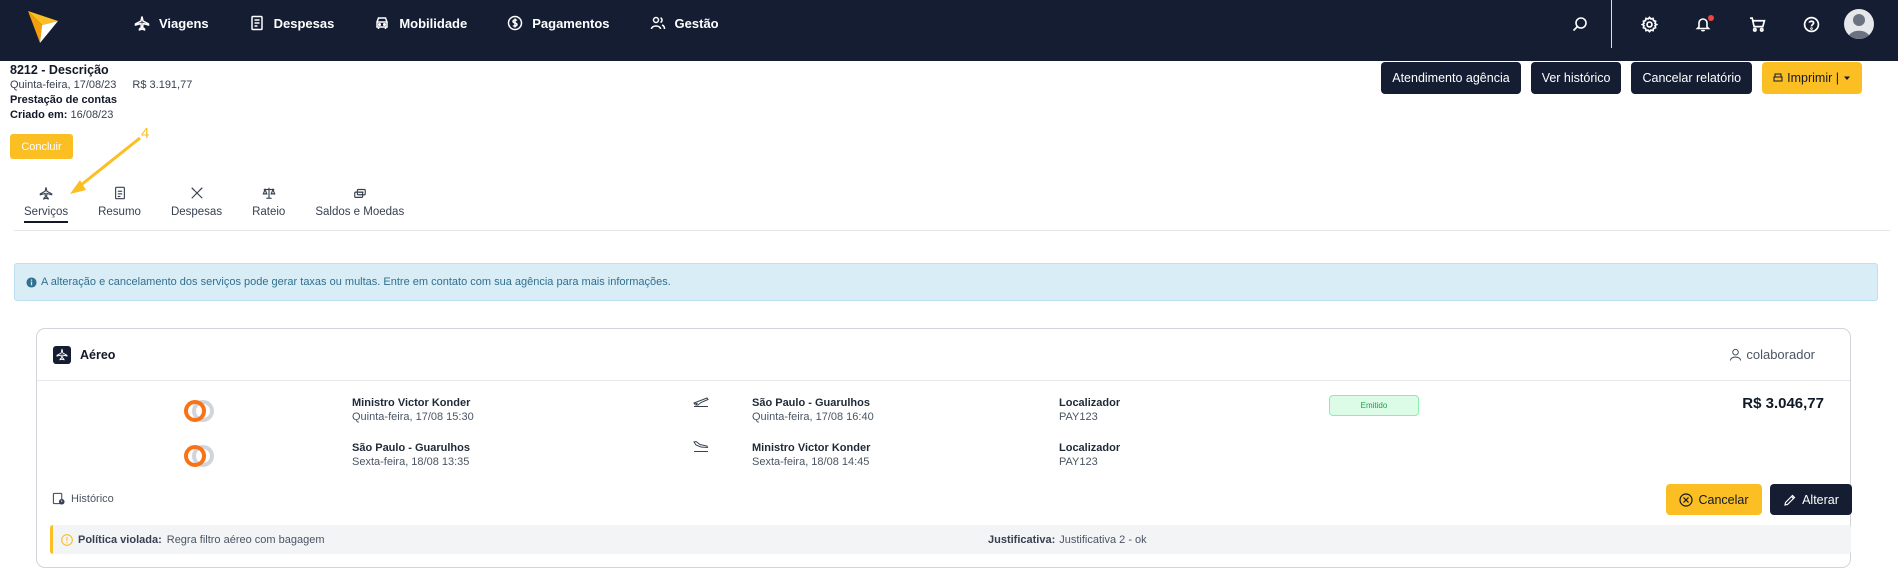  Describe the element at coordinates (269, 212) in the screenshot. I see `tab-rateio-label: Rateio` at that location.